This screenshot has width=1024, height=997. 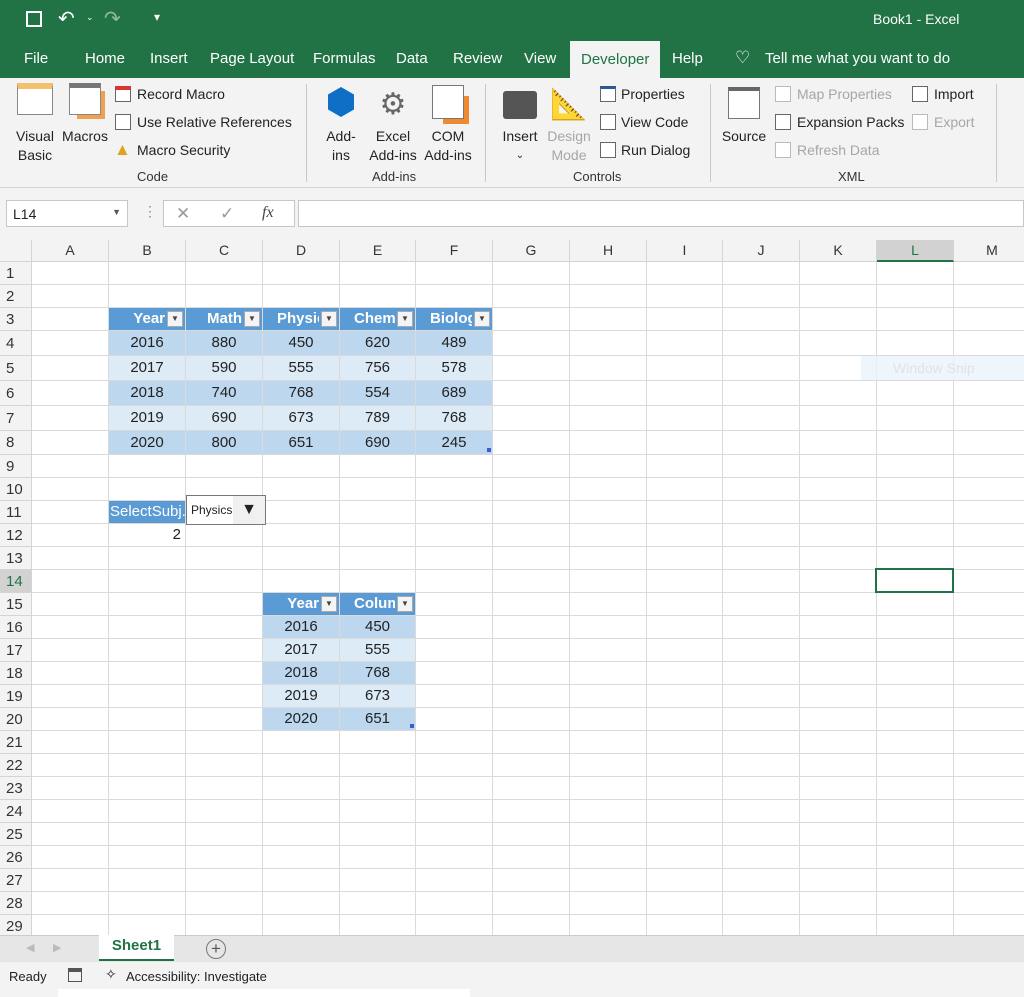 I want to click on row-header-5: 5, so click(x=16, y=368).